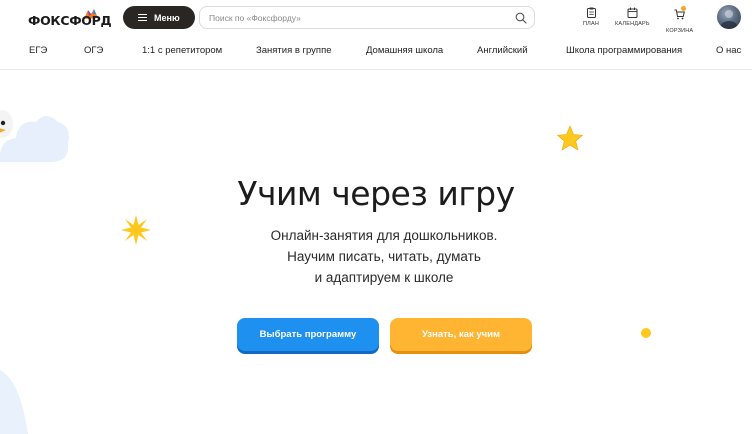 The width and height of the screenshot is (752, 434). I want to click on cart-badge, so click(684, 8).